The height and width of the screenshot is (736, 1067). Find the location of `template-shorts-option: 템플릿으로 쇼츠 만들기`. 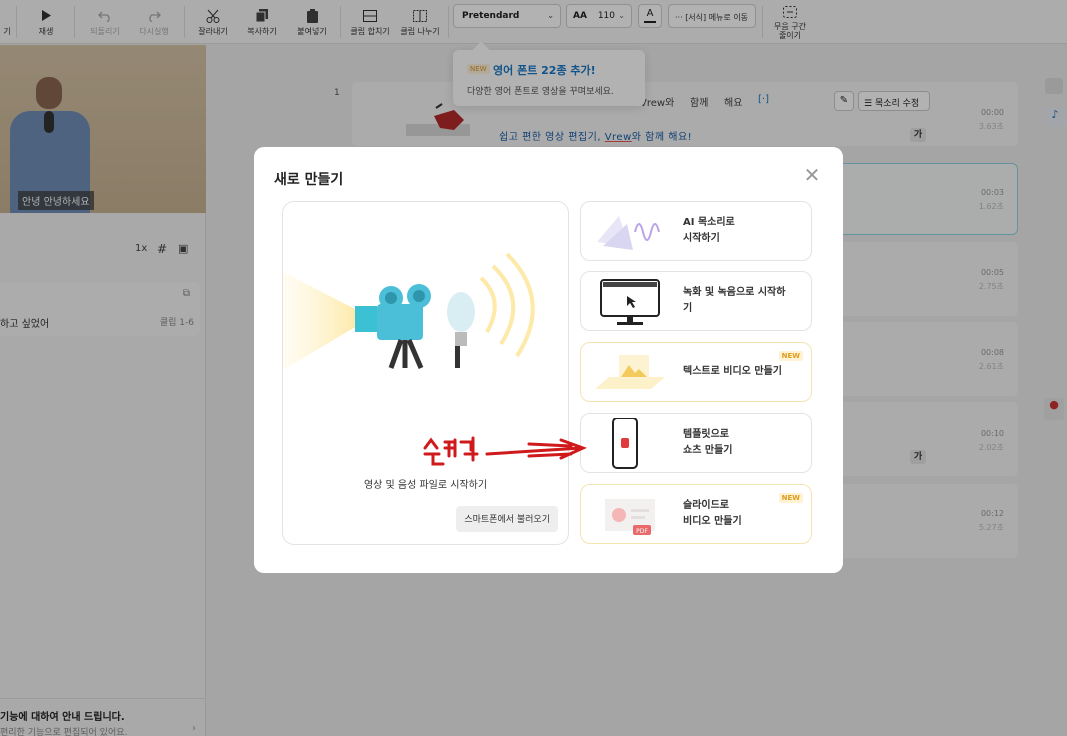

template-shorts-option: 템플릿으로 쇼츠 만들기 is located at coordinates (696, 443).